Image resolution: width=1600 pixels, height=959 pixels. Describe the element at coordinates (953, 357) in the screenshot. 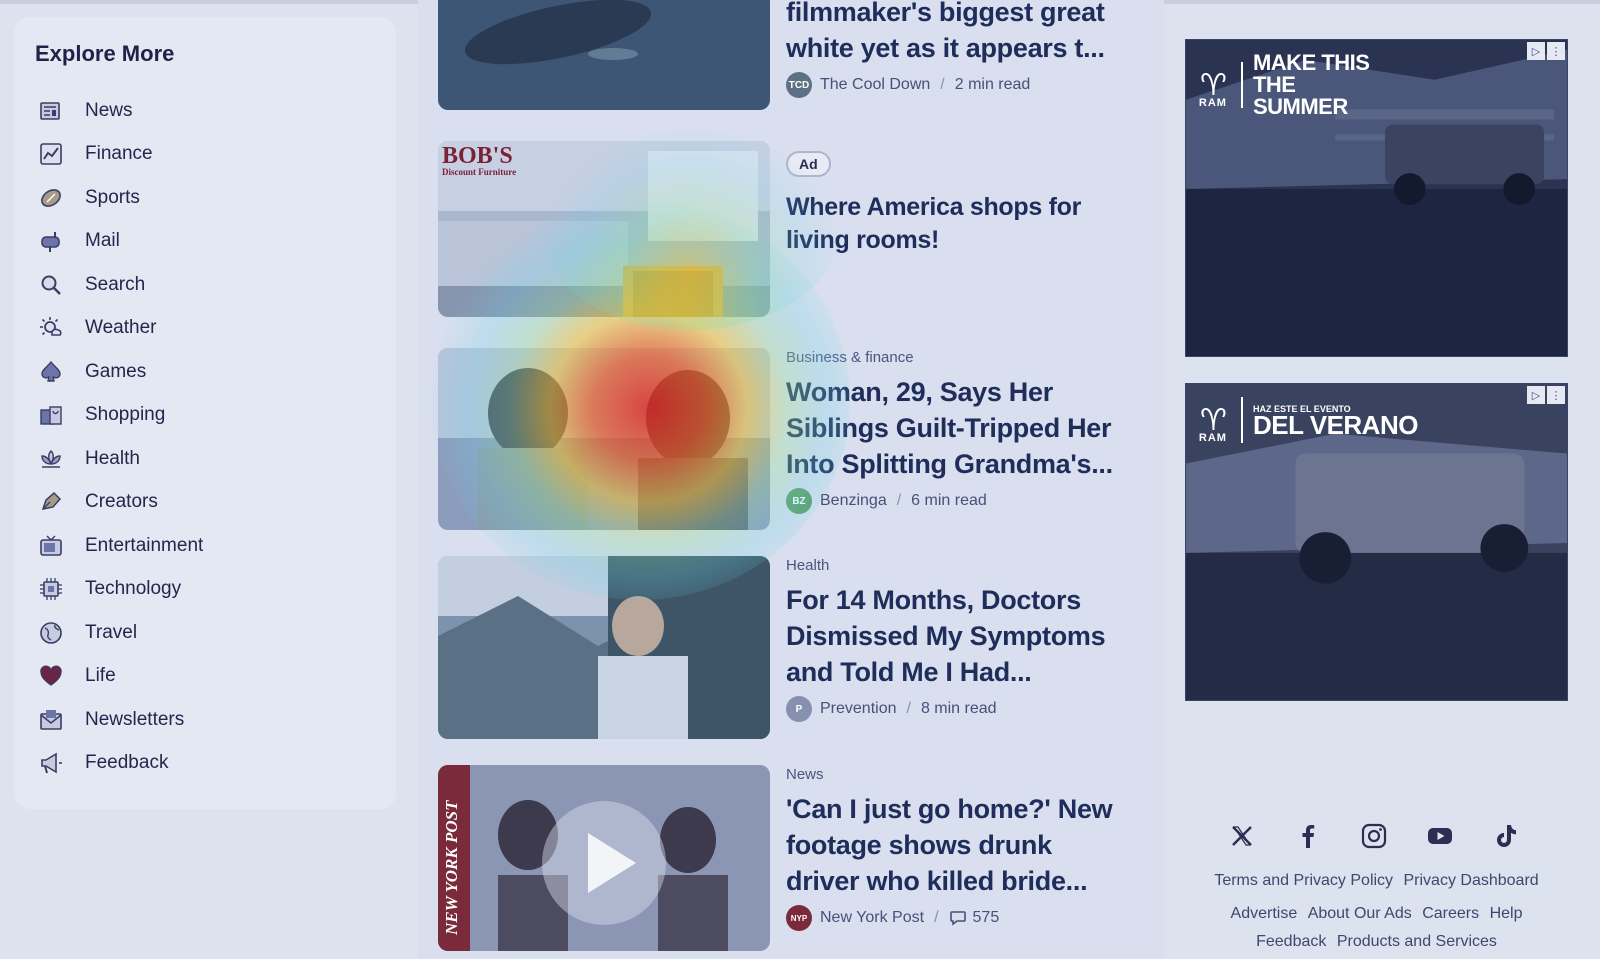

I see `story-category: Business & finance` at that location.